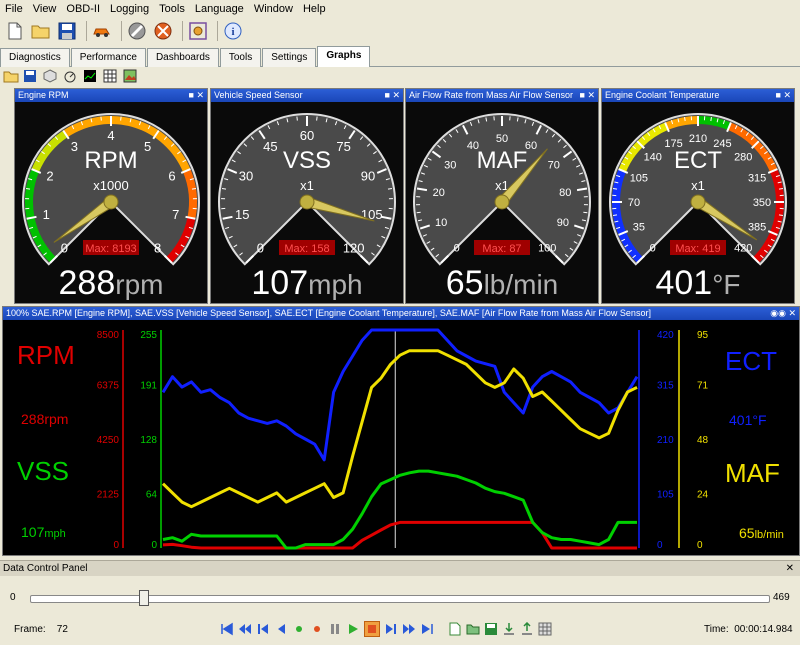 This screenshot has height=645, width=800. I want to click on slider-min-label: 0, so click(13, 597).